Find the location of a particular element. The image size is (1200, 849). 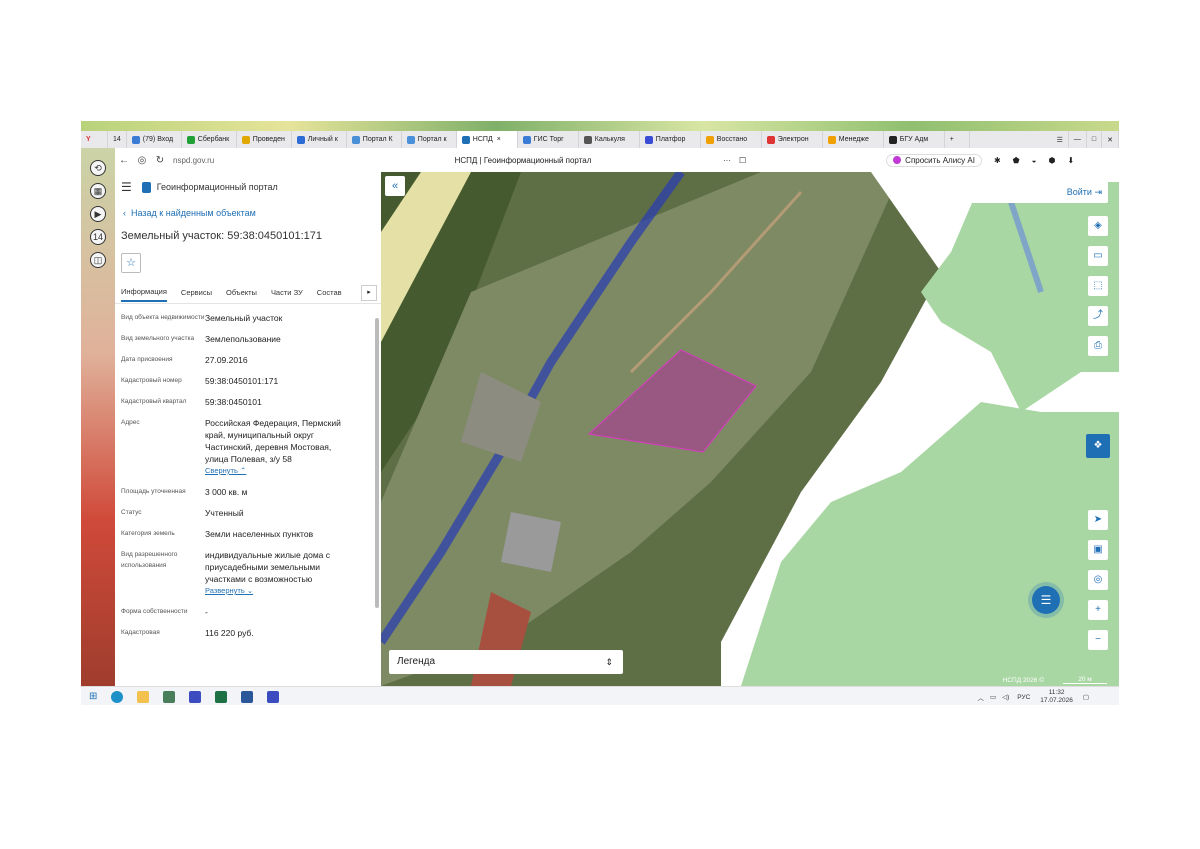

edge-icon is located at coordinates (117, 696).